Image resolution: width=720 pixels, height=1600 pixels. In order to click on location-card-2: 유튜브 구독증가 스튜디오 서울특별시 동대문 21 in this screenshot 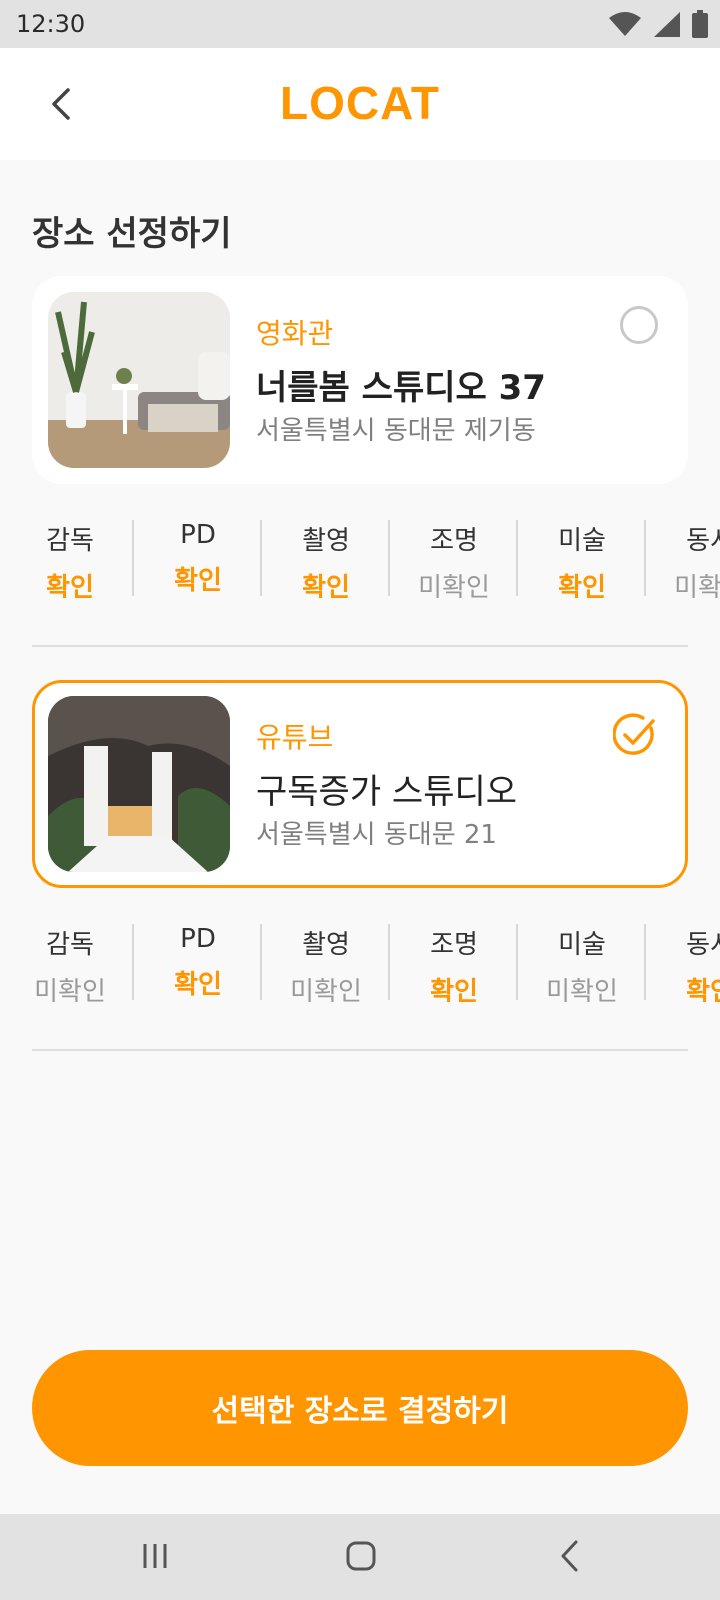, I will do `click(360, 784)`.